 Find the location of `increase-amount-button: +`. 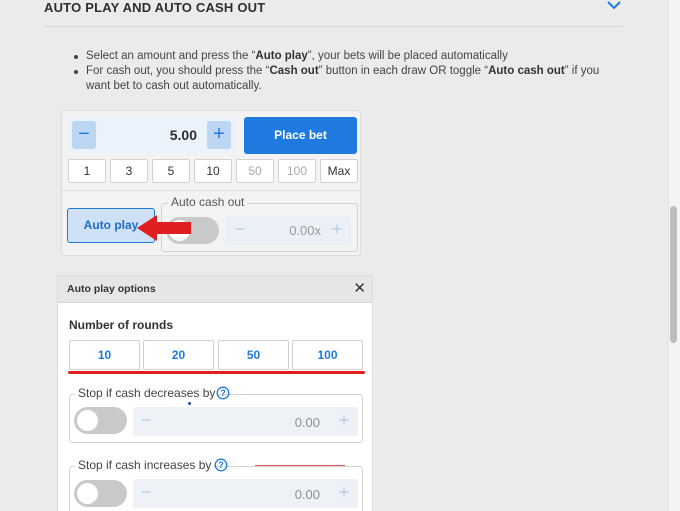

increase-amount-button: + is located at coordinates (219, 135).